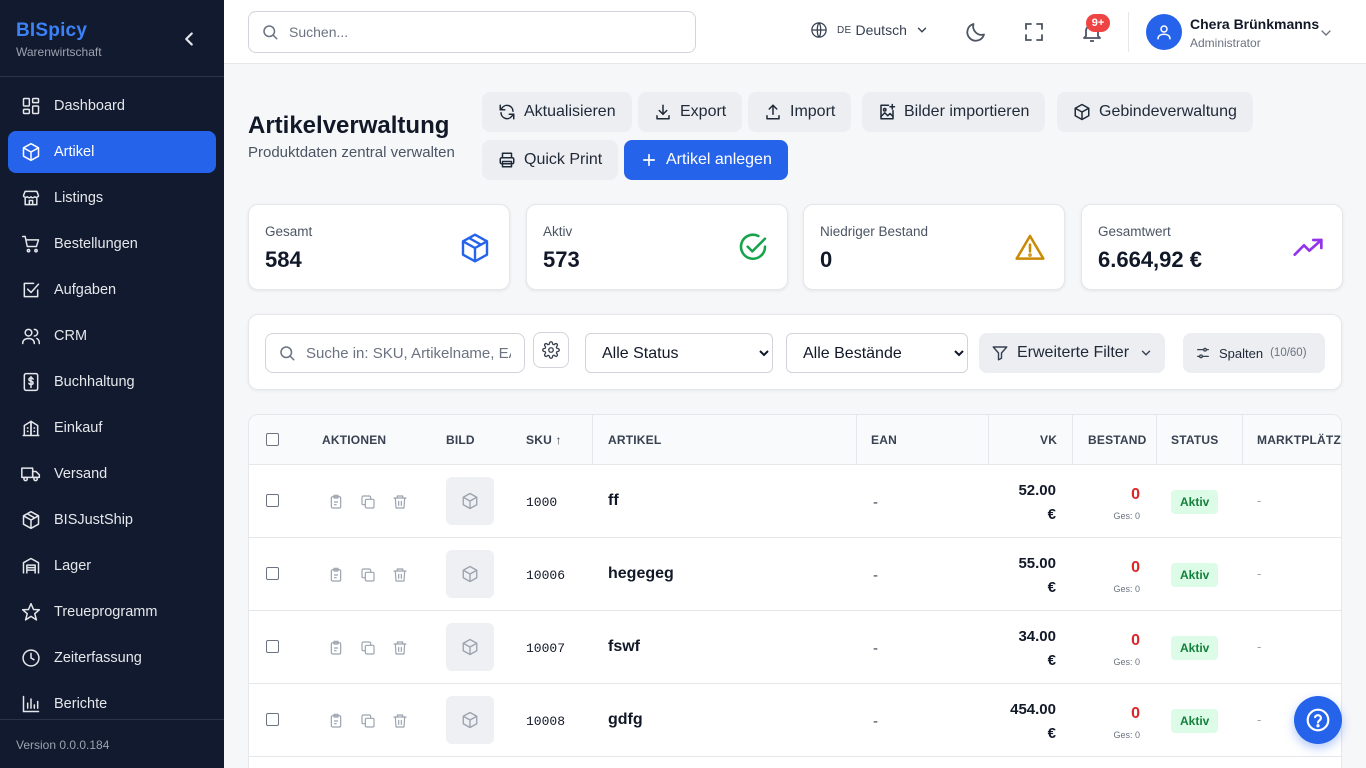 The image size is (1366, 768). Describe the element at coordinates (1134, 231) in the screenshot. I see `stat-label: Gesamtwert` at that location.